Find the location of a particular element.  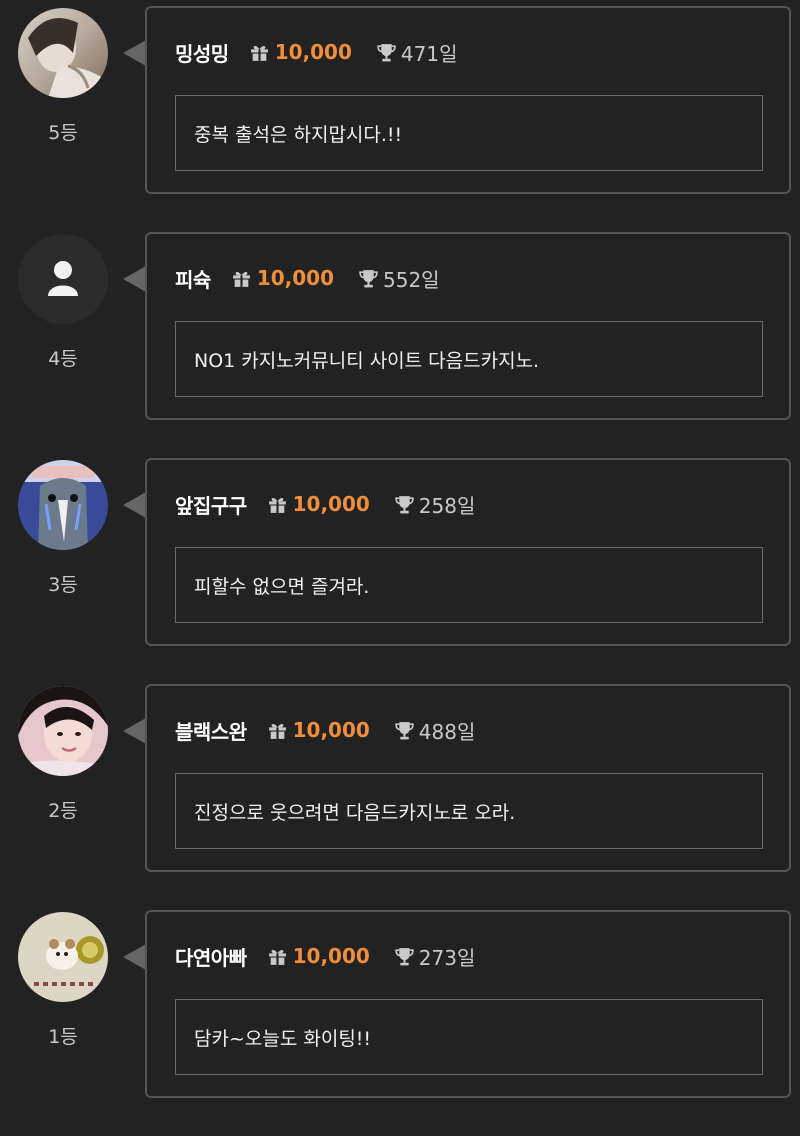

rank-label: 2등 is located at coordinates (63, 811).